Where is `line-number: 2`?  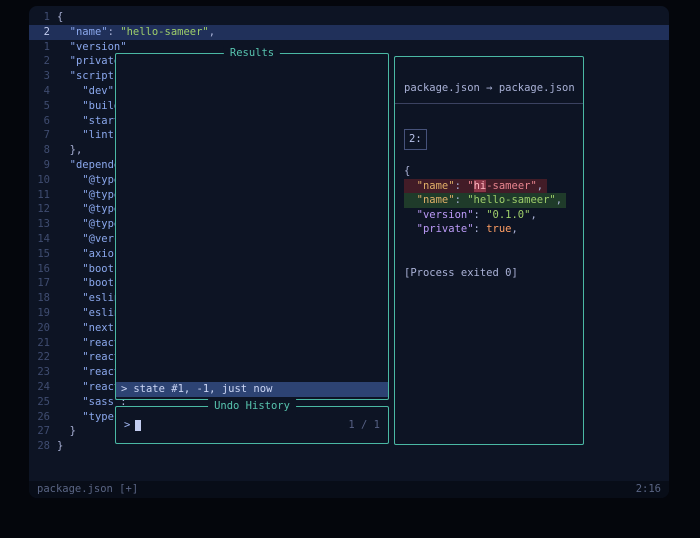 line-number: 2 is located at coordinates (46, 61).